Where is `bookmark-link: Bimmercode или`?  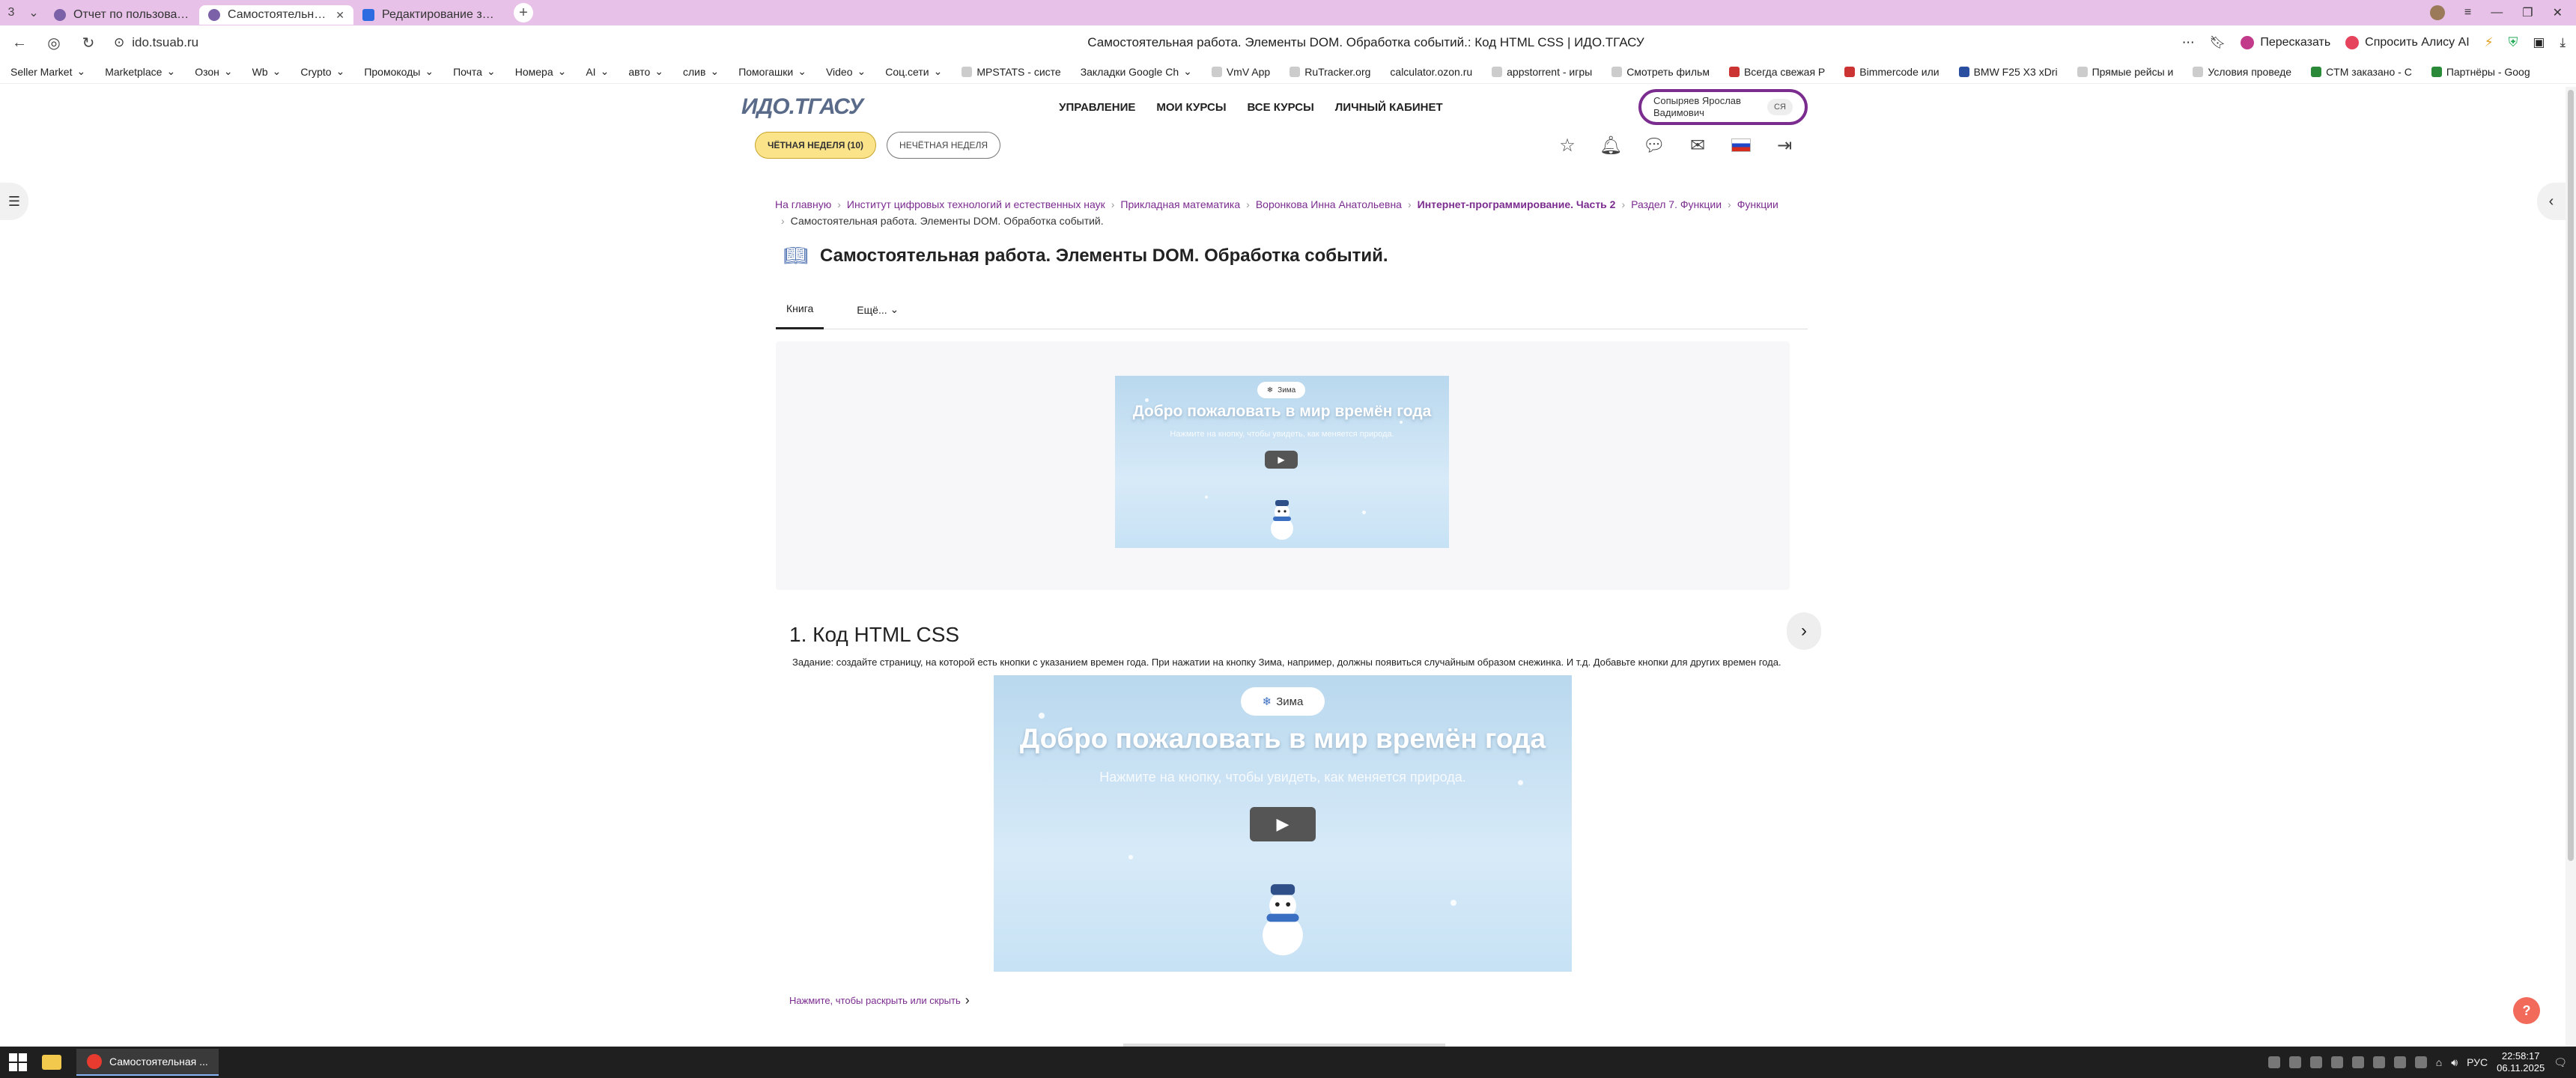 bookmark-link: Bimmercode или is located at coordinates (1891, 72).